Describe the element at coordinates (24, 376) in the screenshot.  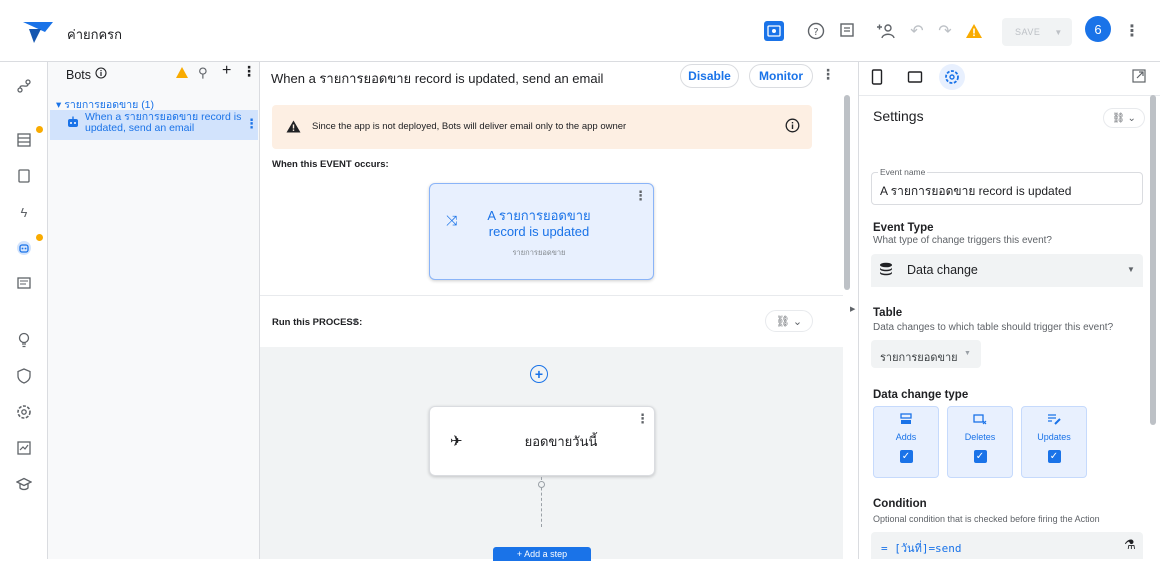
I see `security-icon` at that location.